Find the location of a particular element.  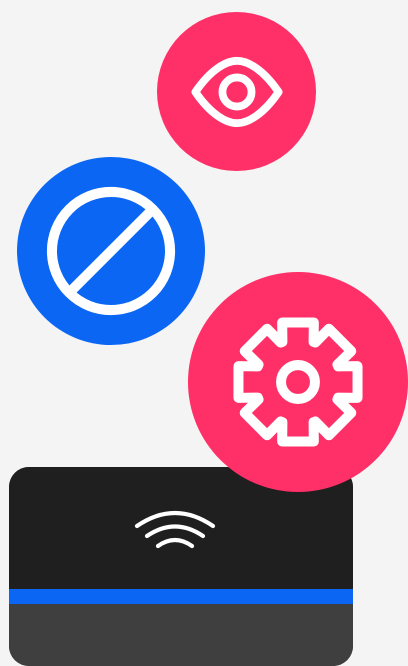

block-button is located at coordinates (111, 251).